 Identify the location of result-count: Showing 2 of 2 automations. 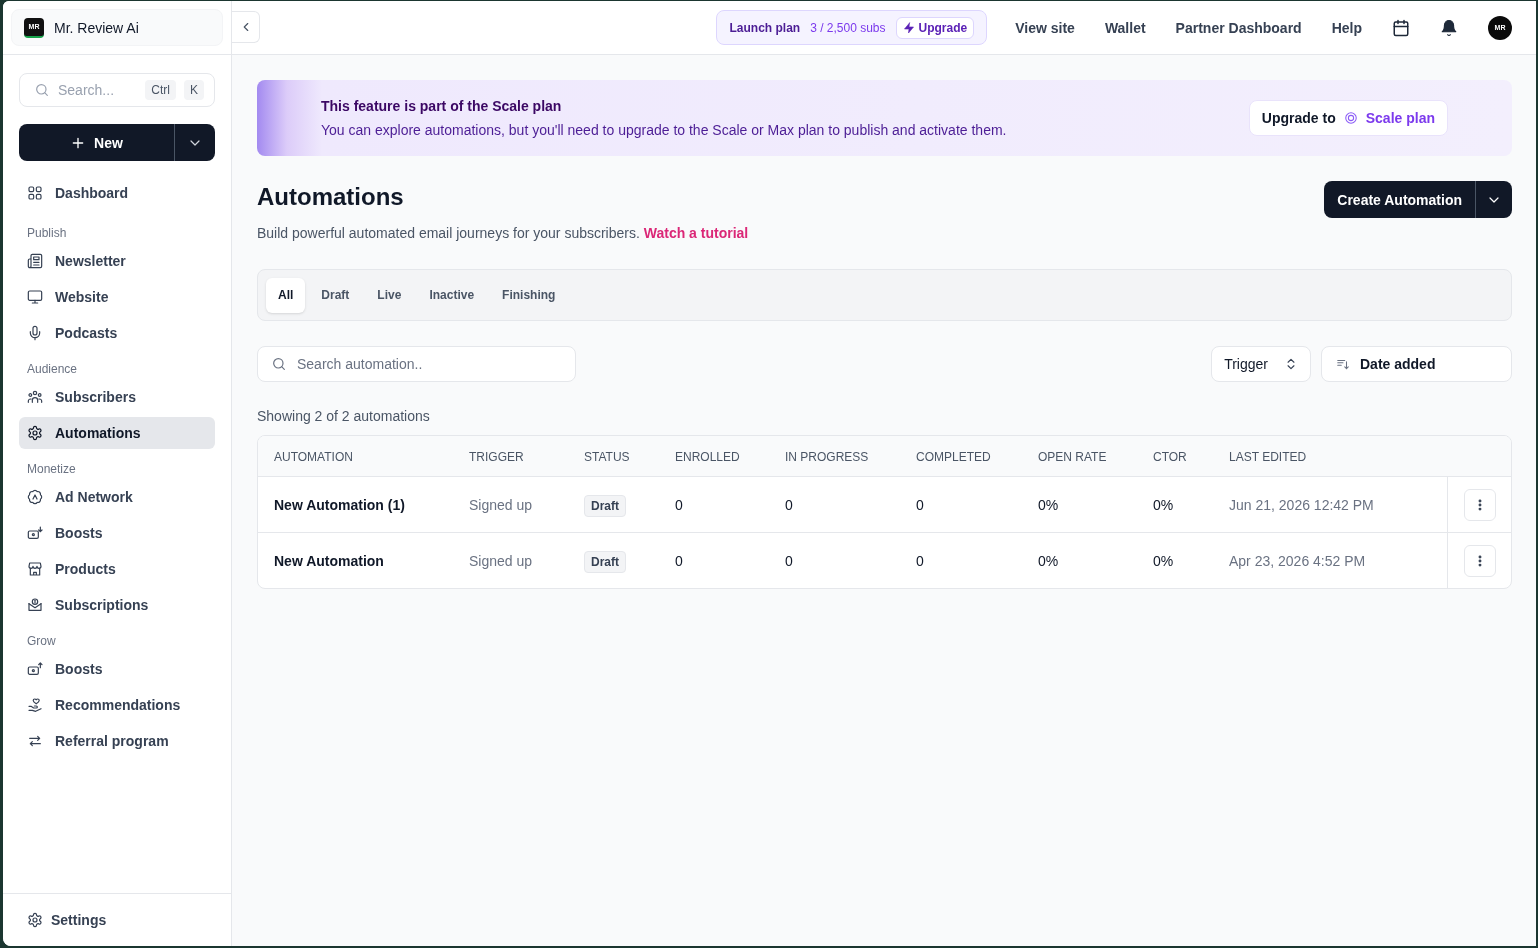
(344, 416).